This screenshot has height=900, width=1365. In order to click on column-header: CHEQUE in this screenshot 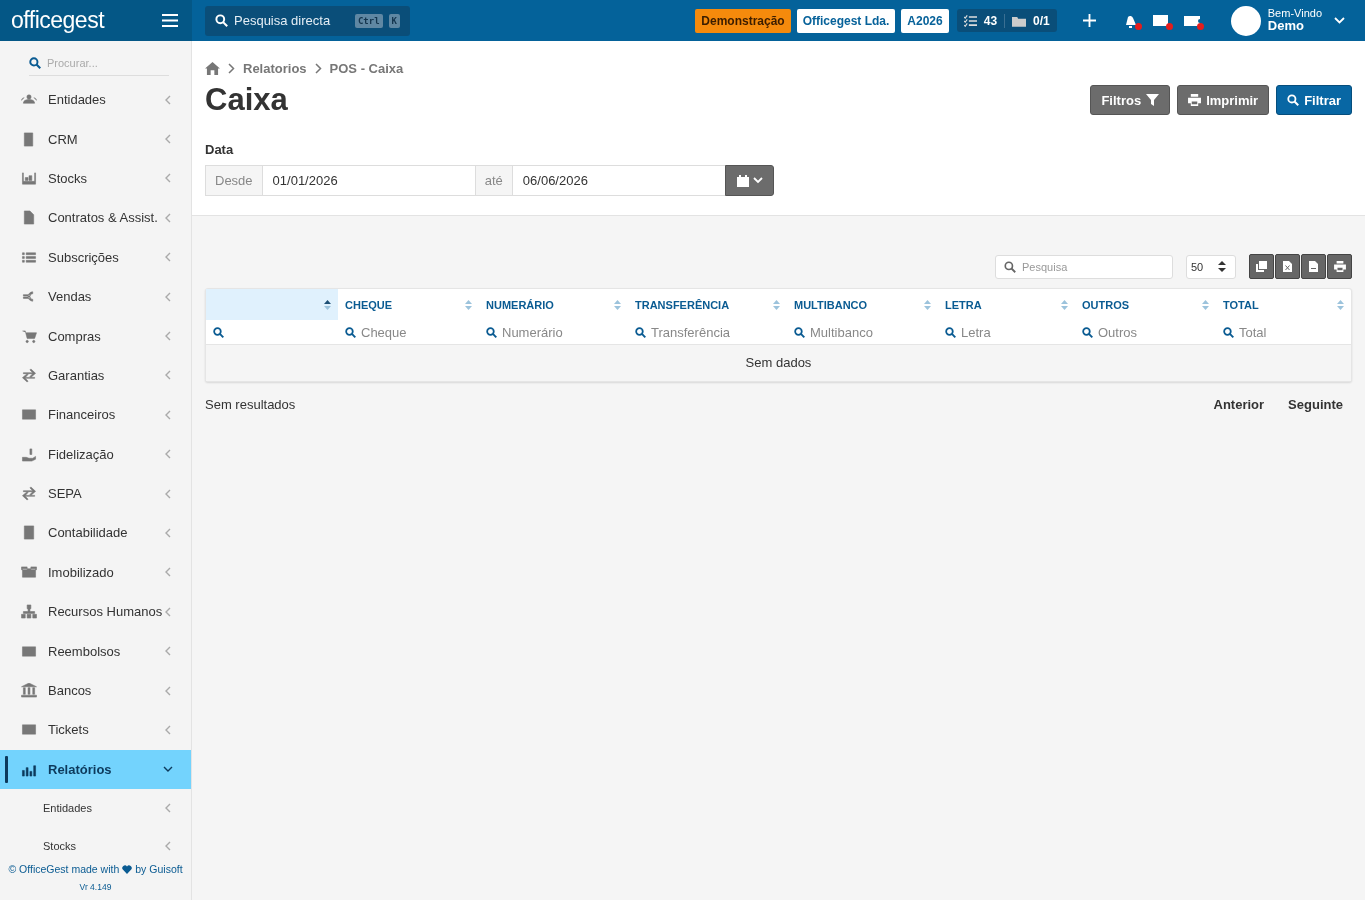, I will do `click(408, 304)`.